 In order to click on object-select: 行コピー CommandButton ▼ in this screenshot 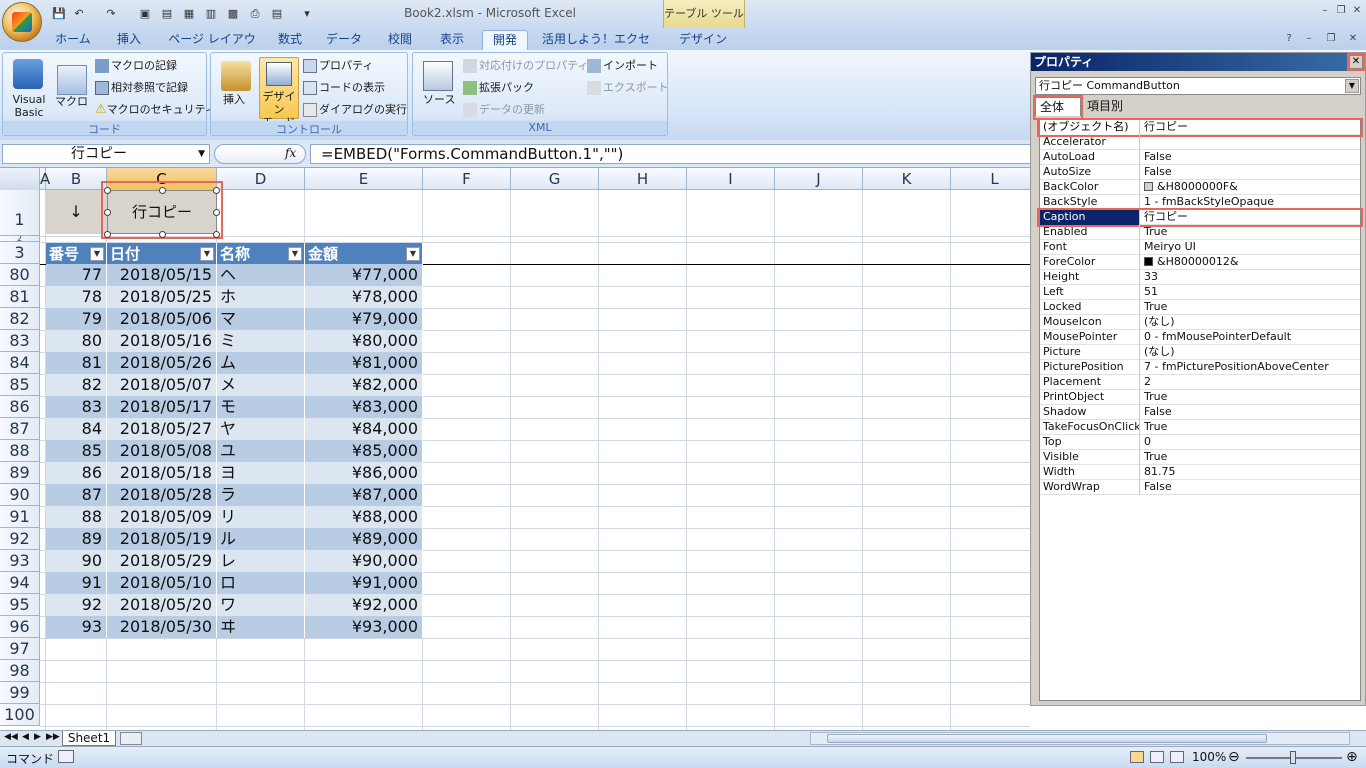, I will do `click(1198, 86)`.